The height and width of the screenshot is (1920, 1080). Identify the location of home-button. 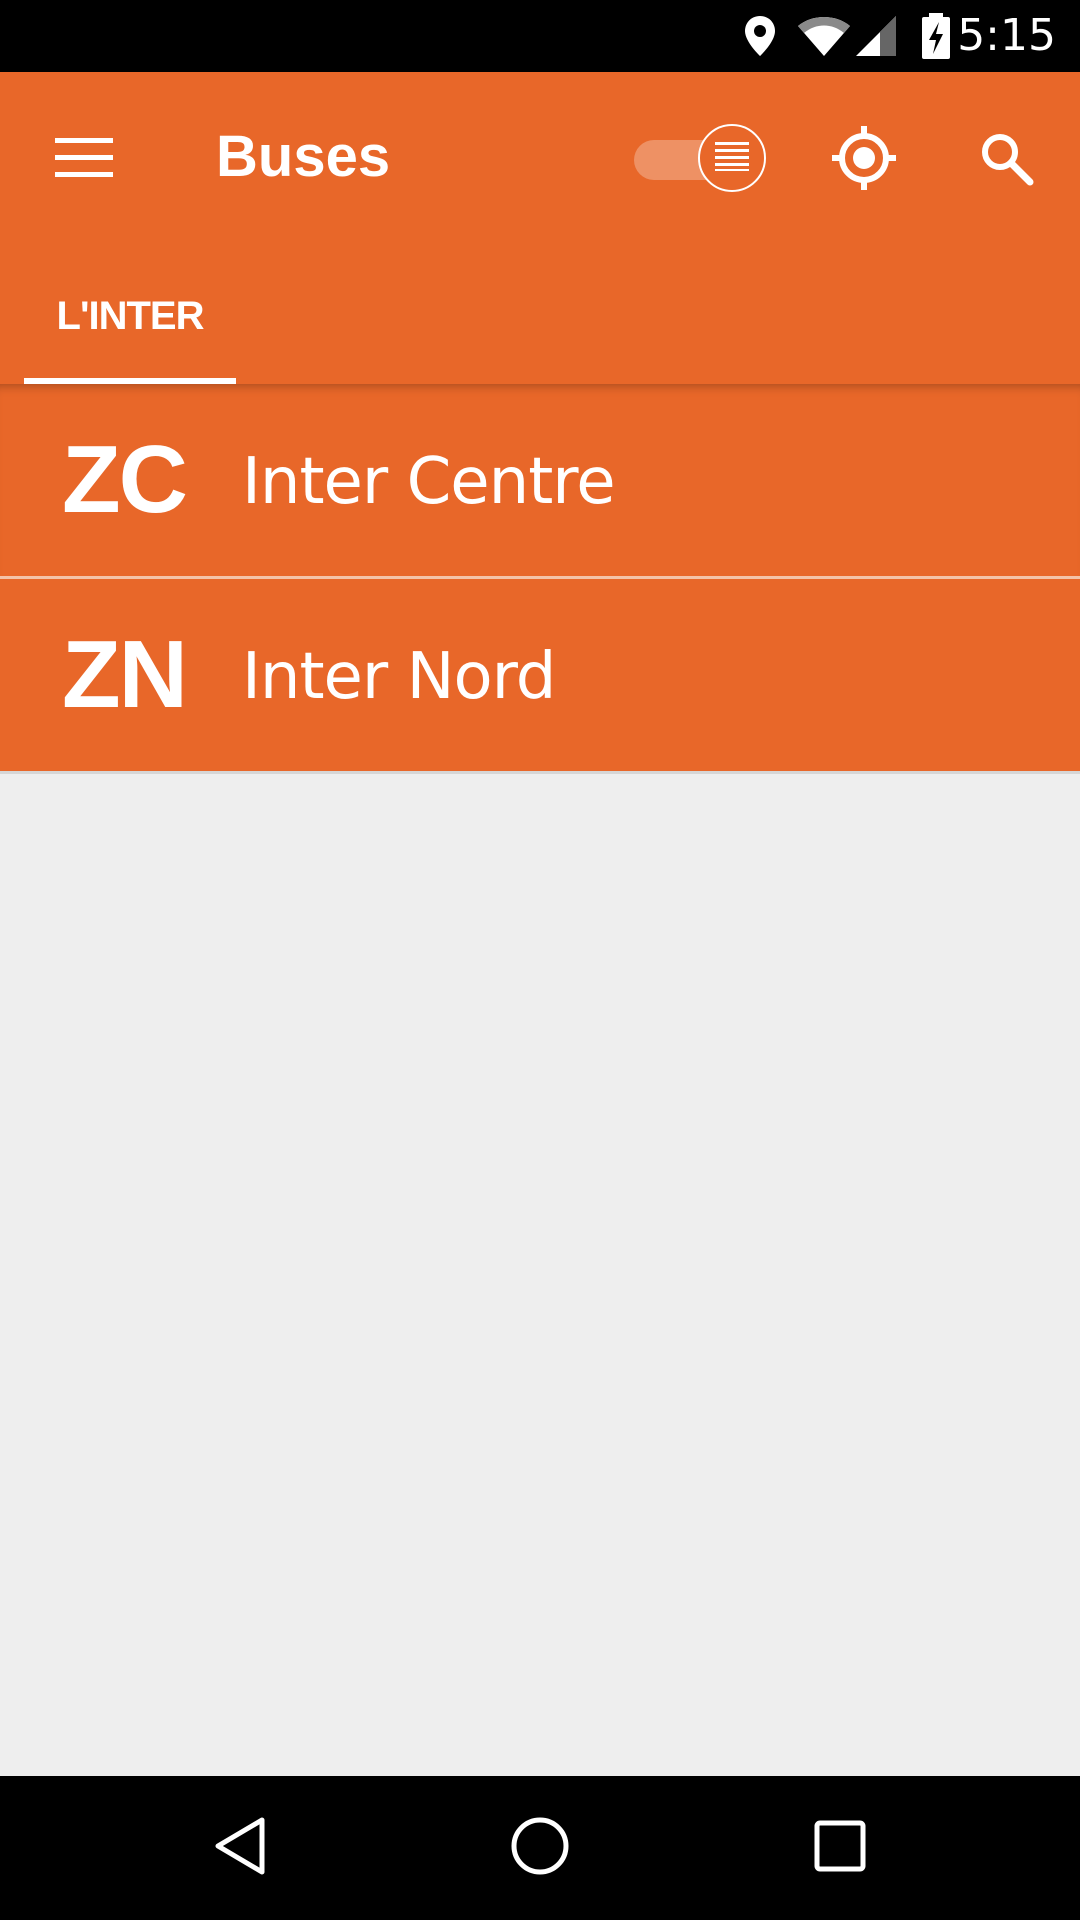
(540, 1848).